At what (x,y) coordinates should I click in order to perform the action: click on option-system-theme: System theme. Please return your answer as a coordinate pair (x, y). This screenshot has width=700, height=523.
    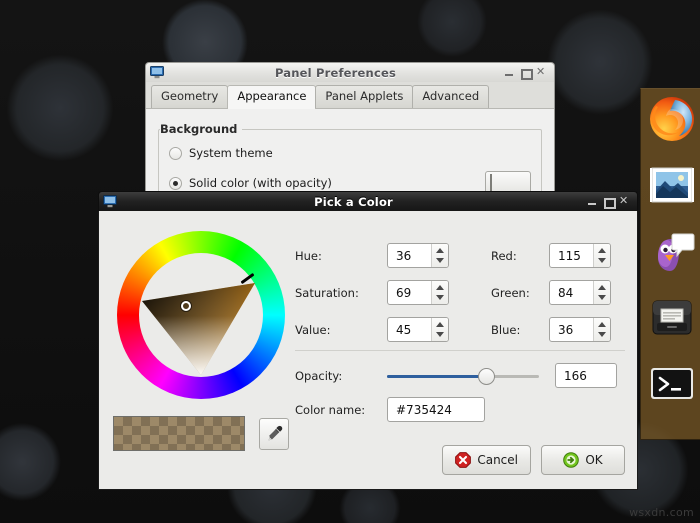
    Looking at the image, I should click on (350, 153).